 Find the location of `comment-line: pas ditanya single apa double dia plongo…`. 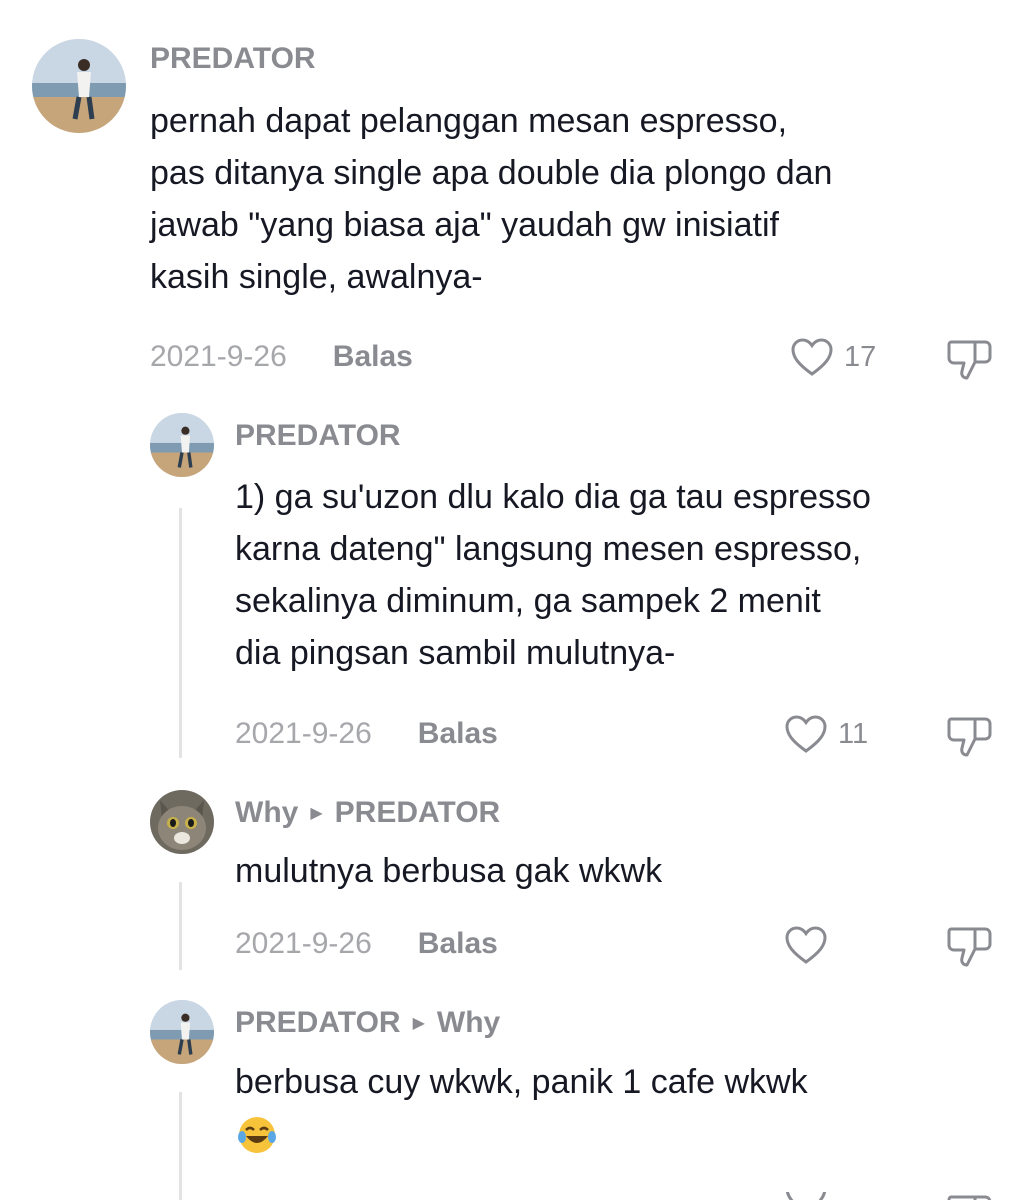

comment-line: pas ditanya single apa double dia plongo… is located at coordinates (491, 173).